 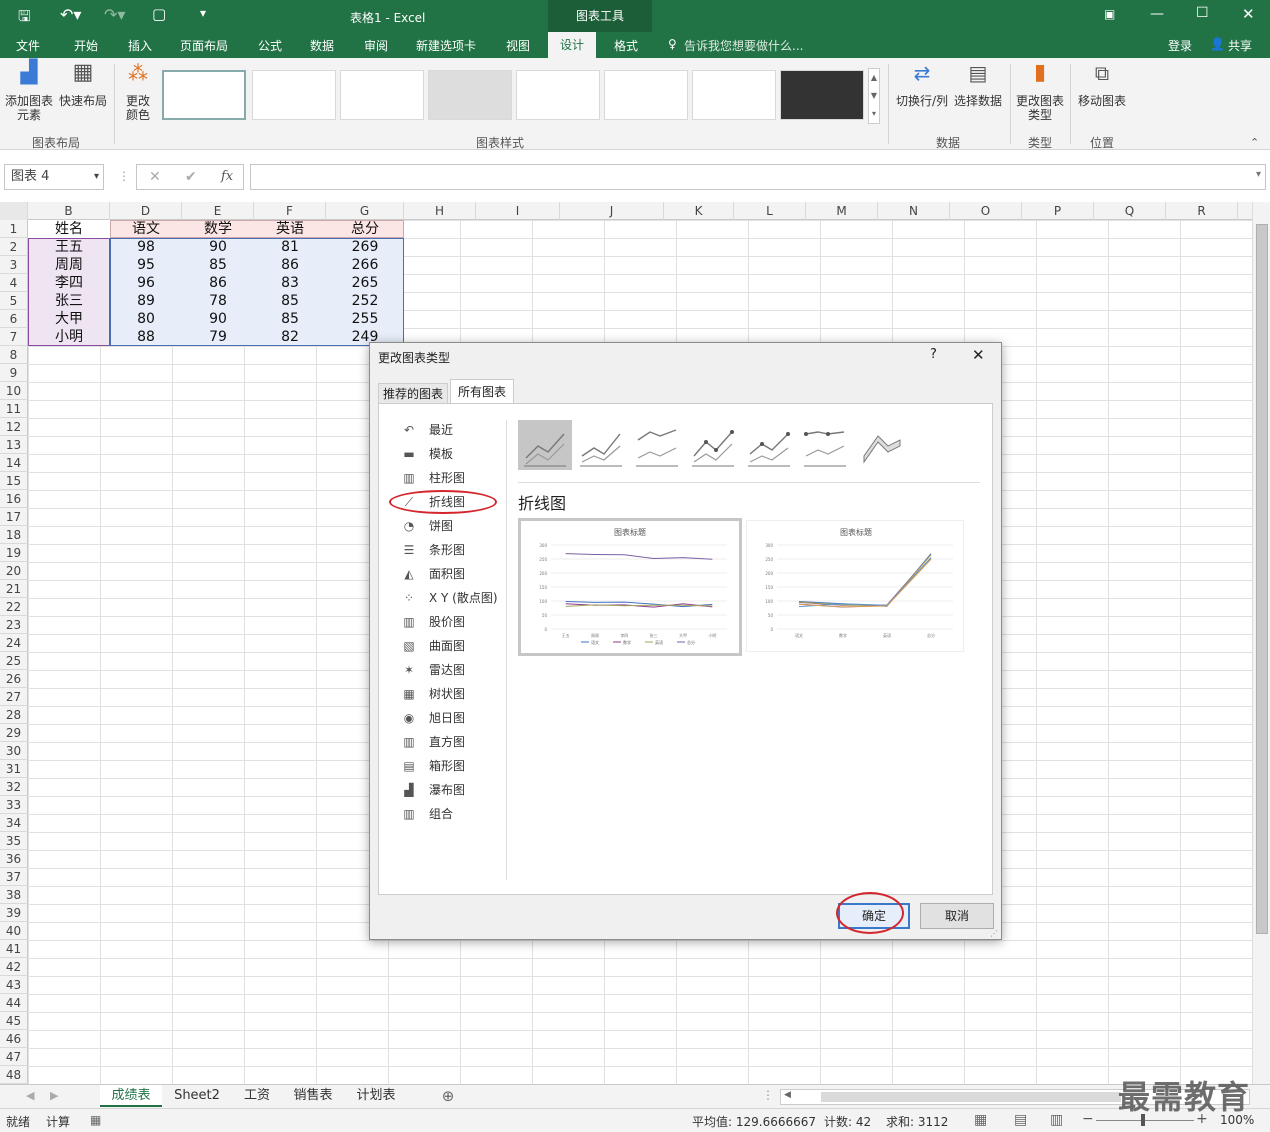 What do you see at coordinates (146, 319) in the screenshot?
I see `table-cell: 80` at bounding box center [146, 319].